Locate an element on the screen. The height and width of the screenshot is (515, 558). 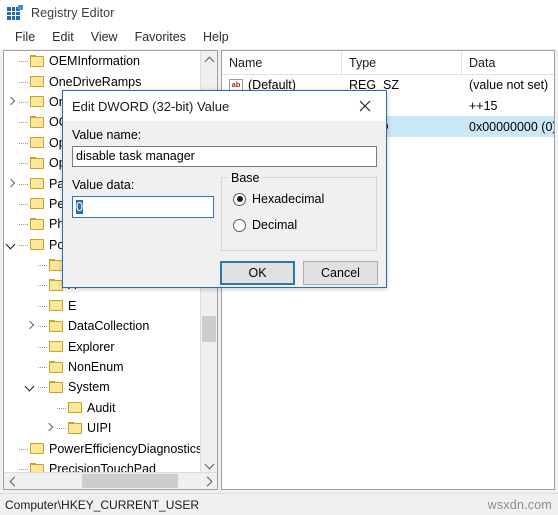
tree-item: Explorer is located at coordinates (102, 346).